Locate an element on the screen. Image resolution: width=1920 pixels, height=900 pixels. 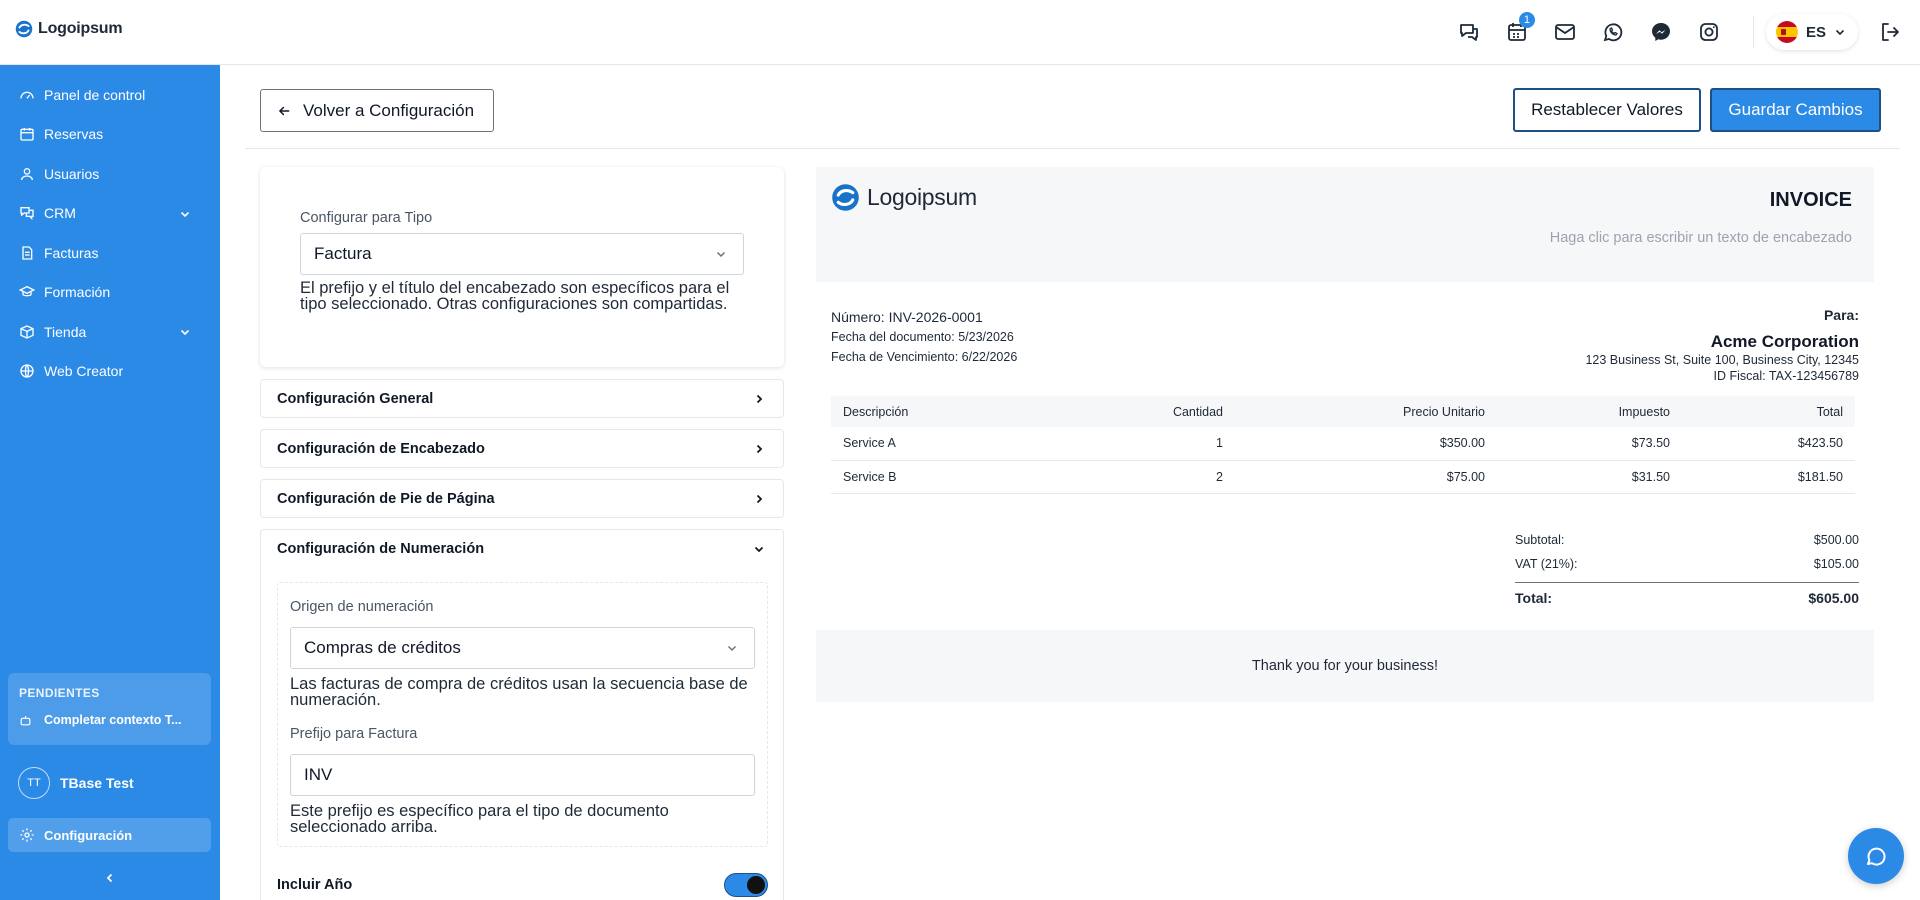
total-value: $605.00 is located at coordinates (1833, 597).